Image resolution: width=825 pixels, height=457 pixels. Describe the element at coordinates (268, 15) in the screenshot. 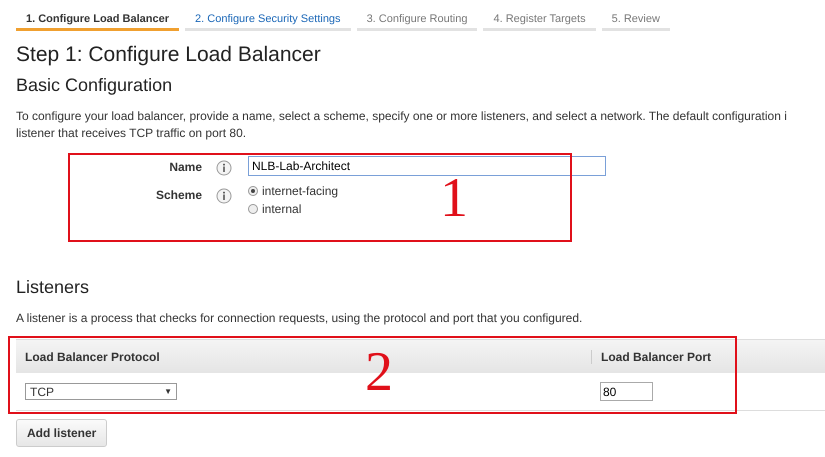

I see `step-tab: 2. Configure Security Settings` at that location.